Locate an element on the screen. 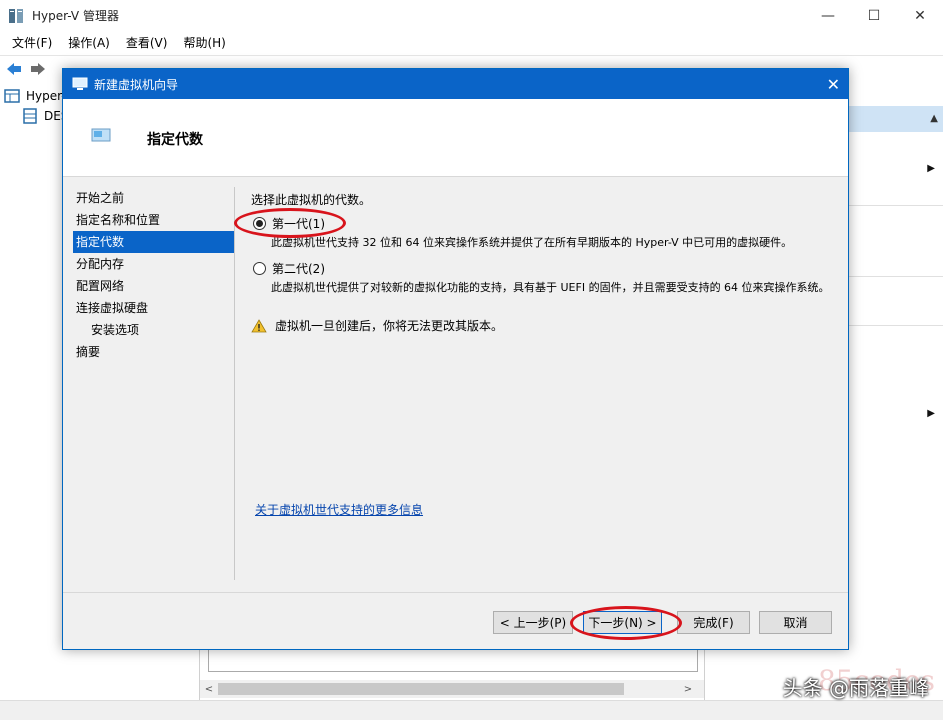  gen2-radio is located at coordinates (259, 268).